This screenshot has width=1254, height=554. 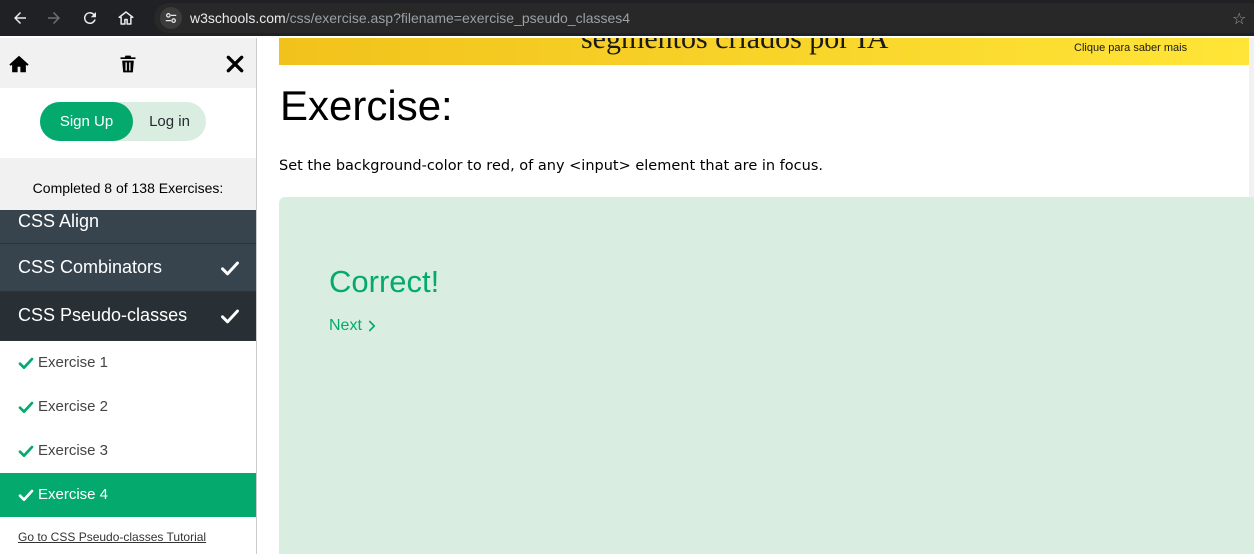 I want to click on site-info-icon, so click(x=171, y=18).